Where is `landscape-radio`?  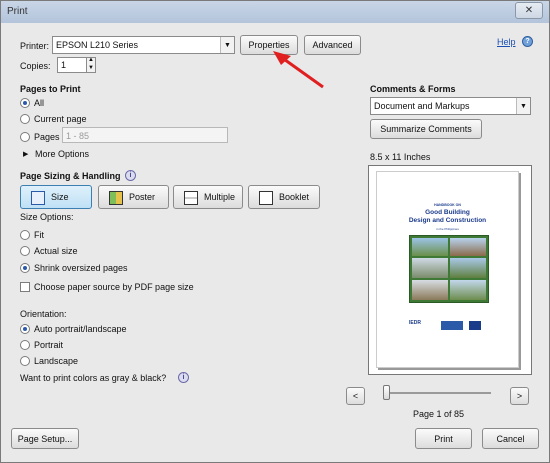
landscape-radio is located at coordinates (25, 361).